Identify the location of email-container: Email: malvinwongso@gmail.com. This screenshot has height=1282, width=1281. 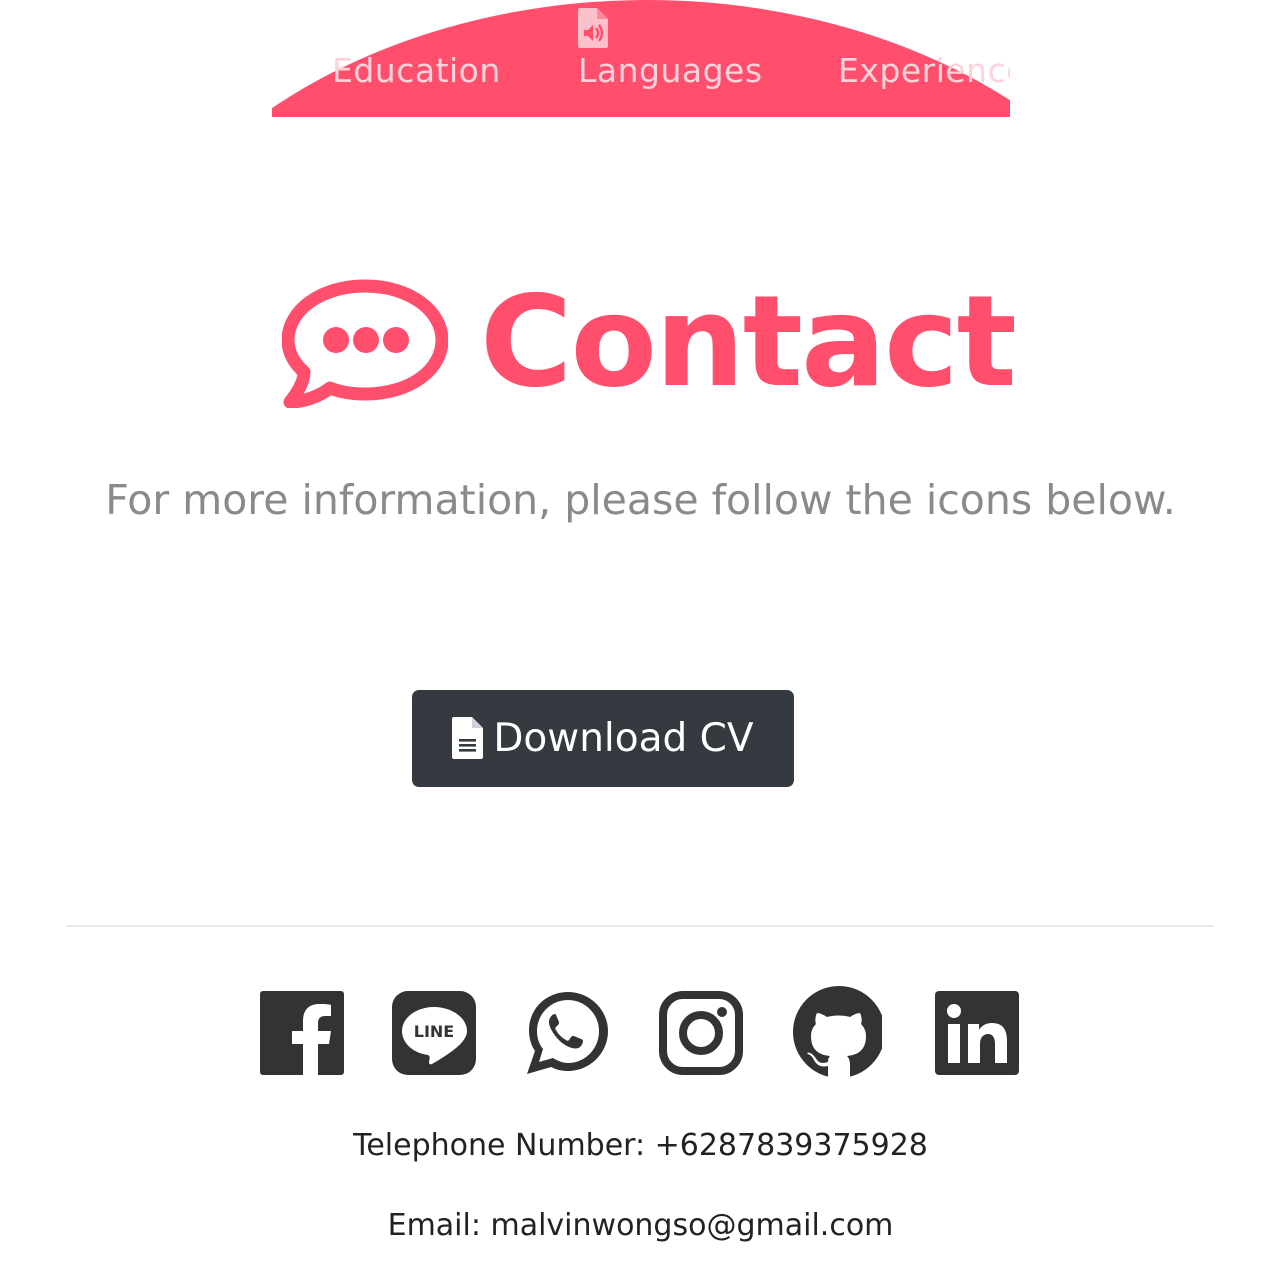
(638, 1226).